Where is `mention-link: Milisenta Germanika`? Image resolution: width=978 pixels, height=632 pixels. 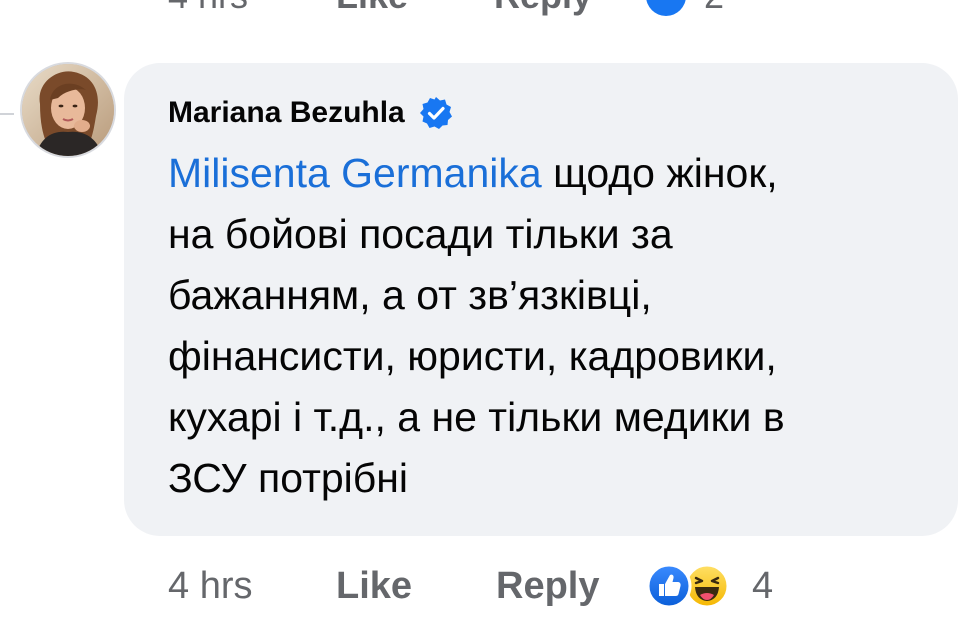
mention-link: Milisenta Germanika is located at coordinates (355, 173).